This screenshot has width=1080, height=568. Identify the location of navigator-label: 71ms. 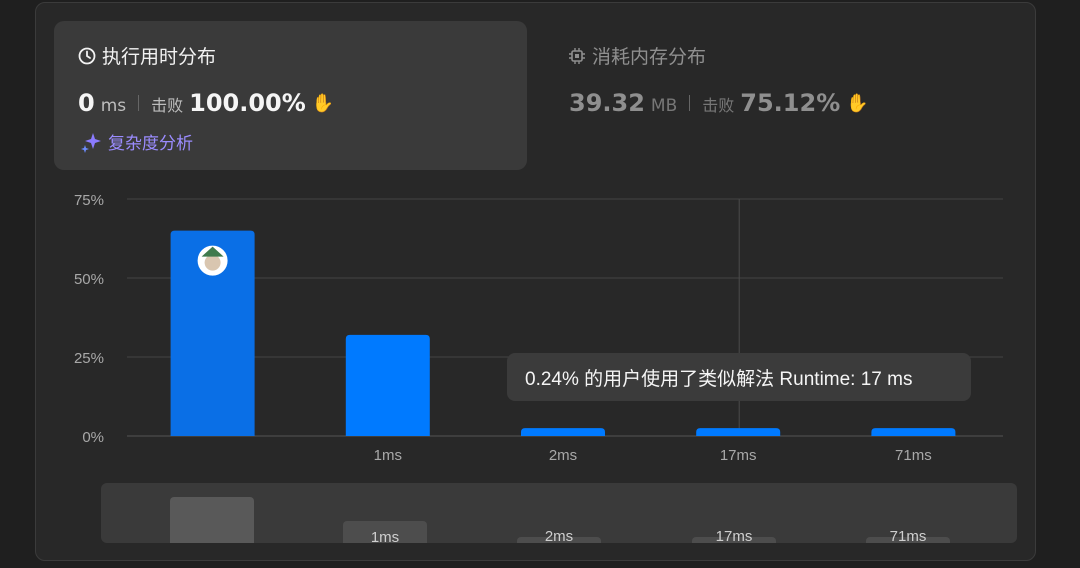
(908, 535).